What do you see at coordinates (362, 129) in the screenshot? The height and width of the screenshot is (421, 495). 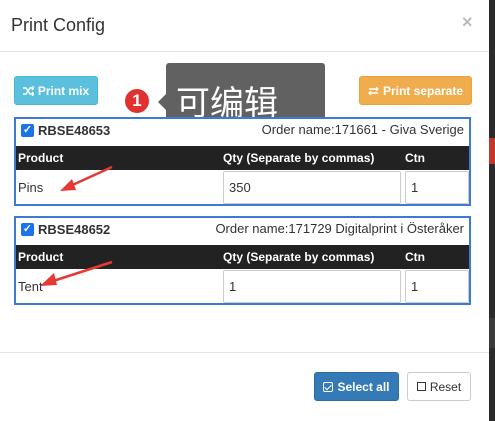 I see `order-name: Order name:171661 - Giva Sverige` at bounding box center [362, 129].